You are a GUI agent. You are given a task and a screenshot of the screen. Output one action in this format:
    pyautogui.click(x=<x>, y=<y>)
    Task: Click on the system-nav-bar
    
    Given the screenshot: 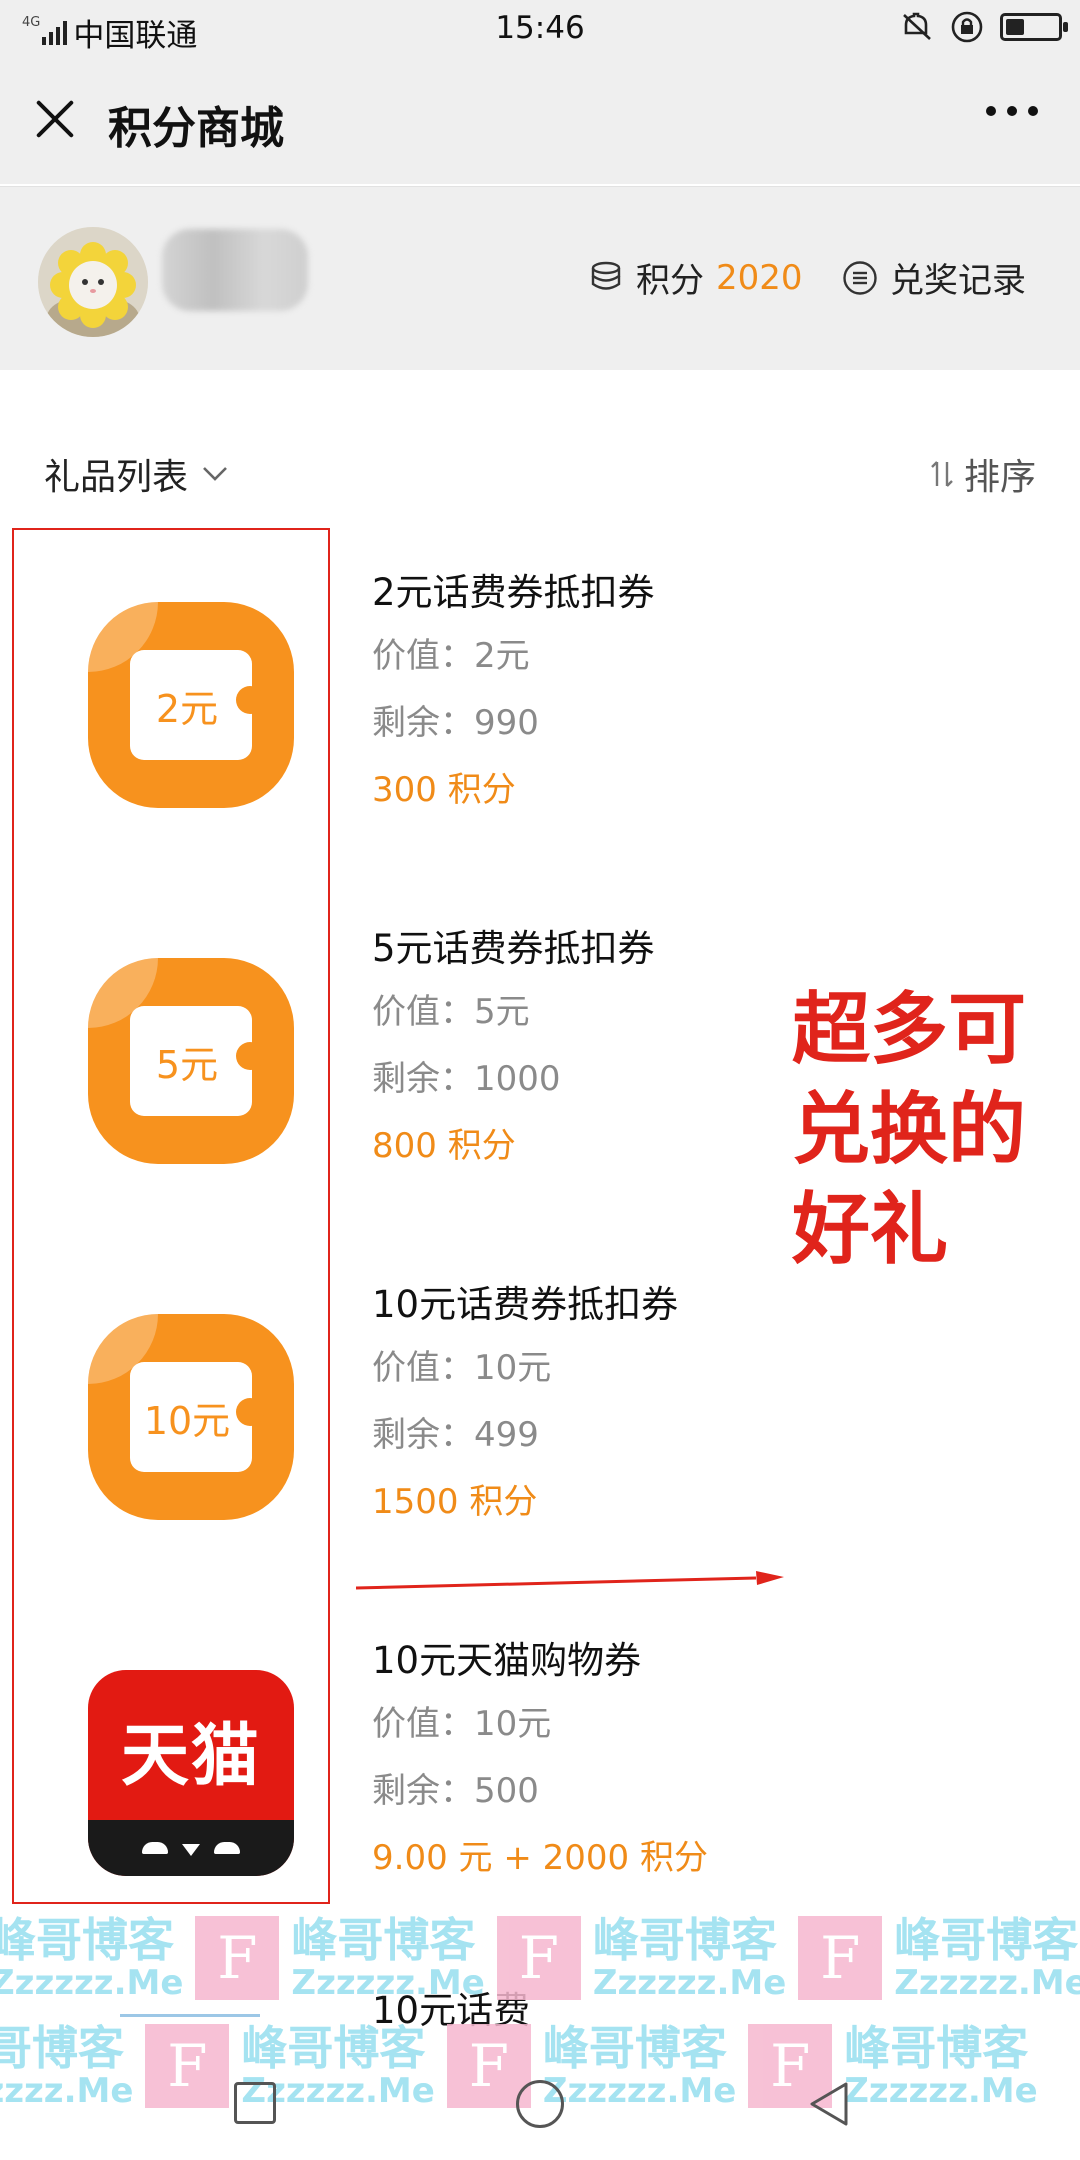 What is the action you would take?
    pyautogui.click(x=540, y=2105)
    